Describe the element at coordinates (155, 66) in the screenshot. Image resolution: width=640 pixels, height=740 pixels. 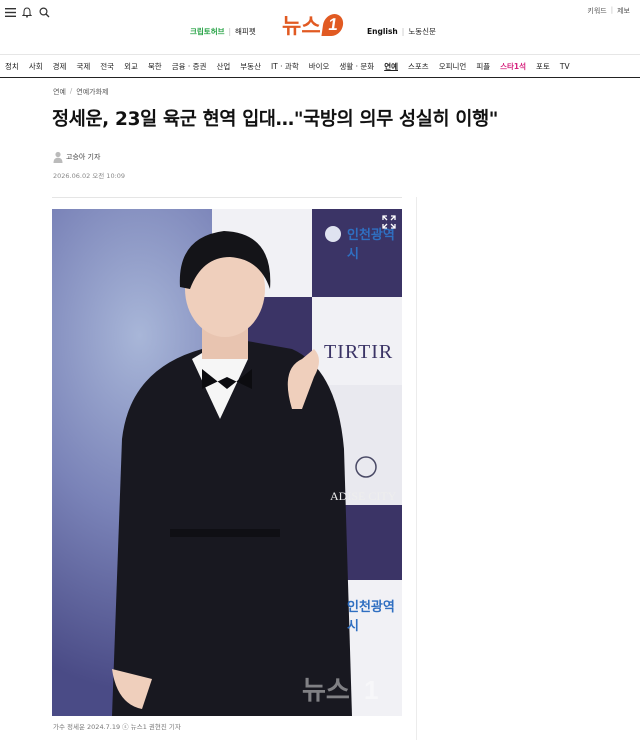
I see `nav-item-north-korea: 북한` at that location.